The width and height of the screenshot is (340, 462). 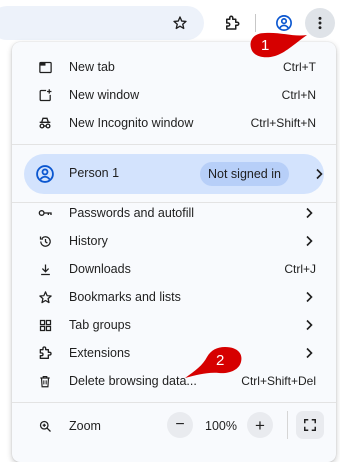 I want to click on menu-item-label: Bookmarks and lists, so click(x=125, y=297).